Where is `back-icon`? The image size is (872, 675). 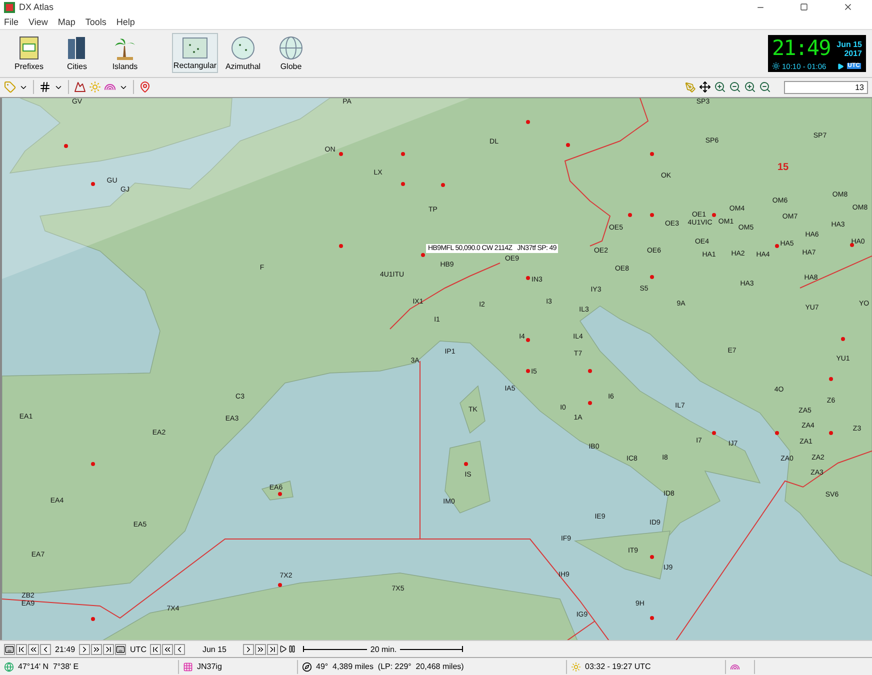 back-icon is located at coordinates (45, 649).